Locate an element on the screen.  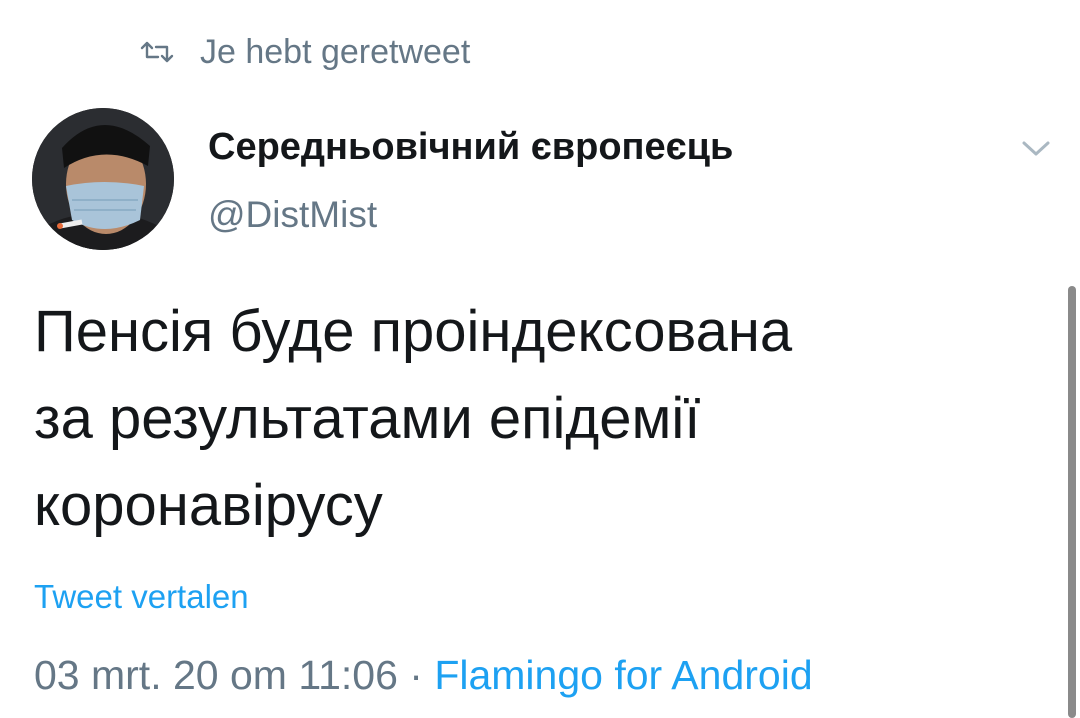
tweet-text-line: Пенсія буде проіндексована is located at coordinates (413, 331).